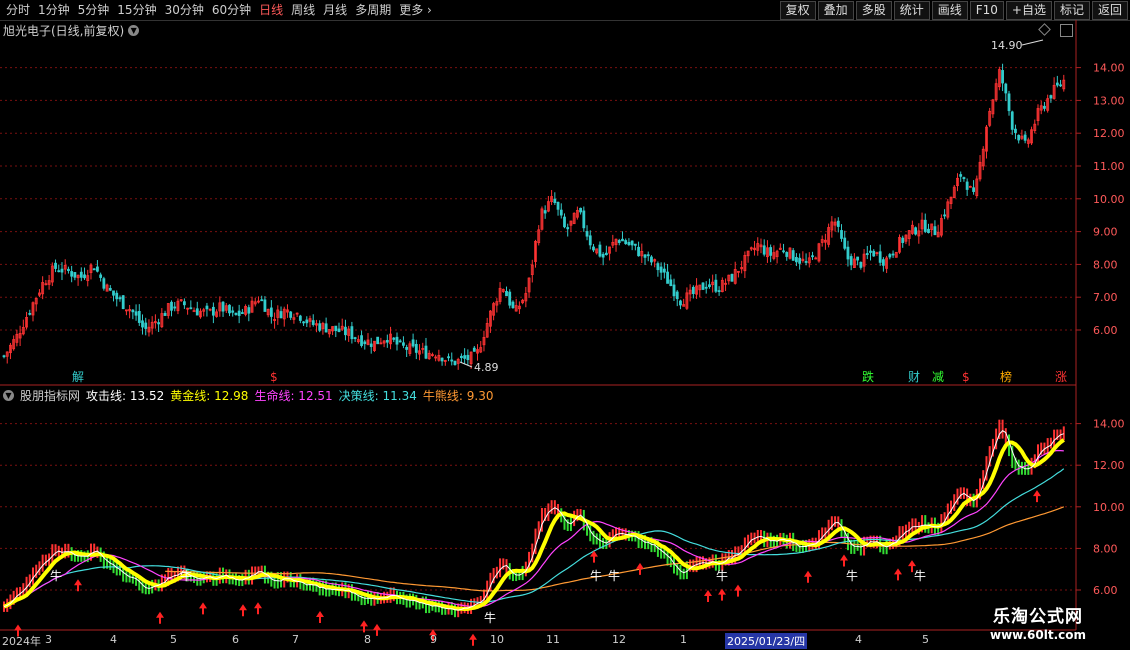 The image size is (1130, 650). What do you see at coordinates (48, 639) in the screenshot?
I see `date-label-1: 3` at bounding box center [48, 639].